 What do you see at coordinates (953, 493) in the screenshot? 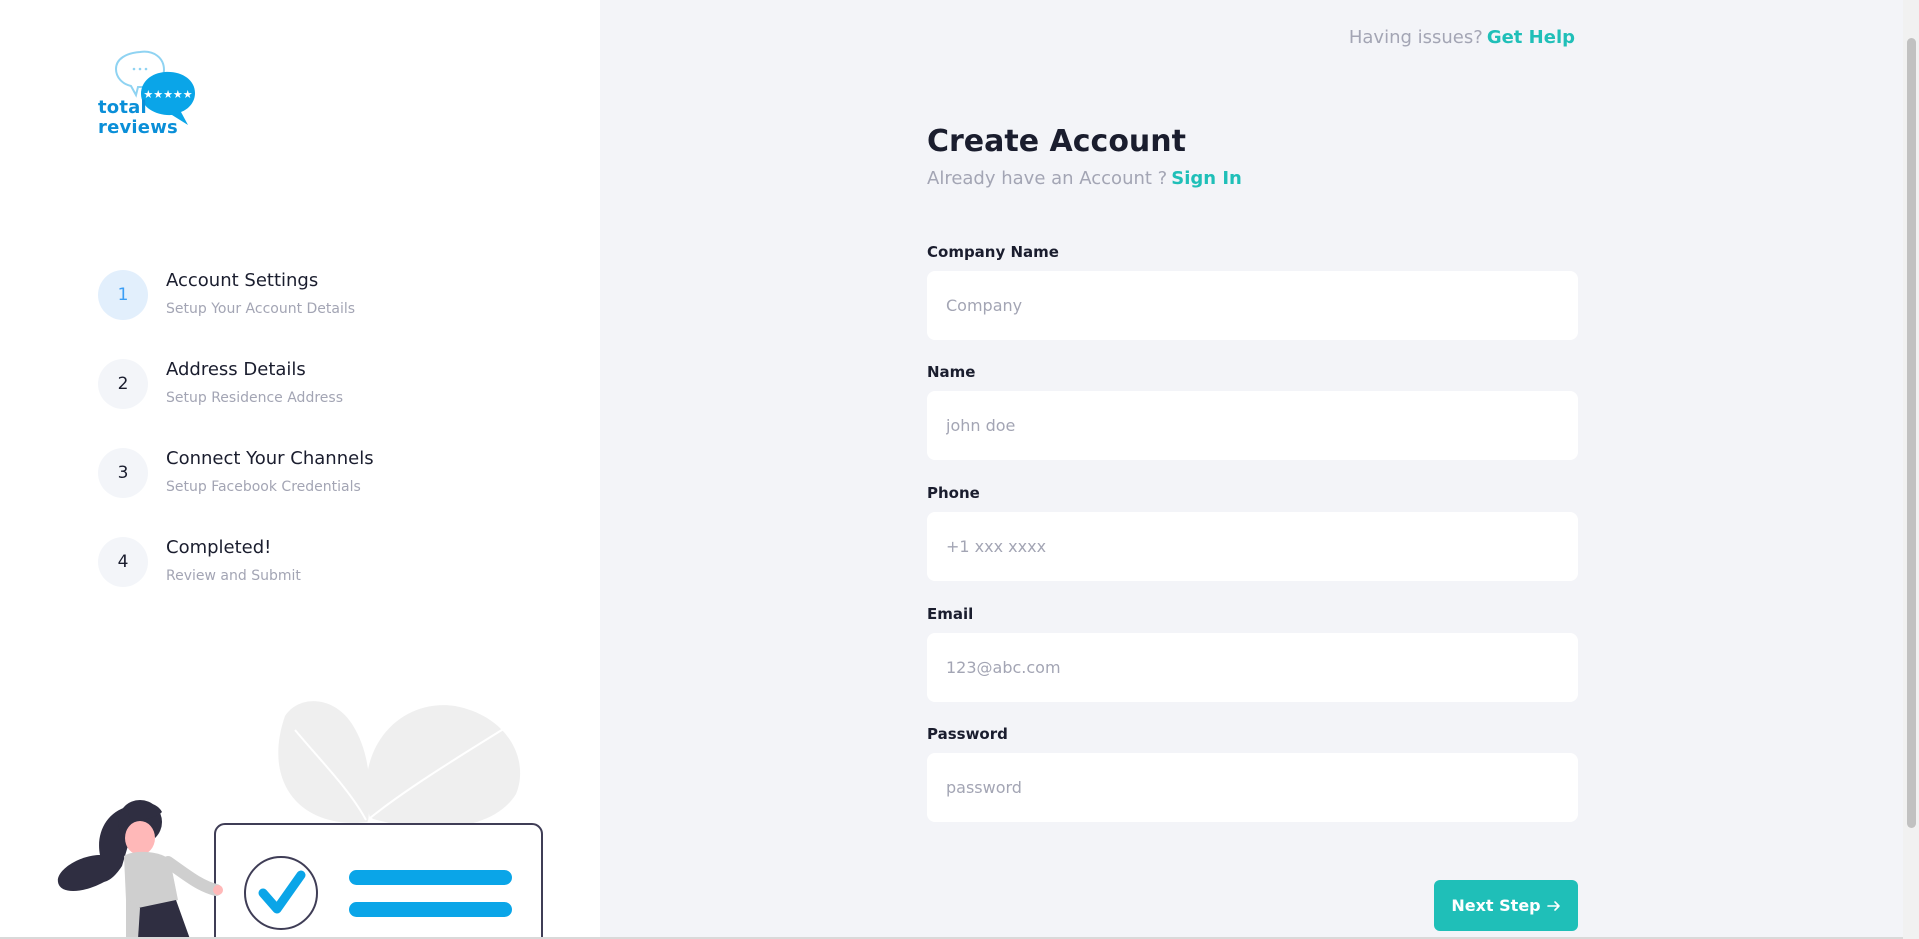
I see `phone-label: Phone` at bounding box center [953, 493].